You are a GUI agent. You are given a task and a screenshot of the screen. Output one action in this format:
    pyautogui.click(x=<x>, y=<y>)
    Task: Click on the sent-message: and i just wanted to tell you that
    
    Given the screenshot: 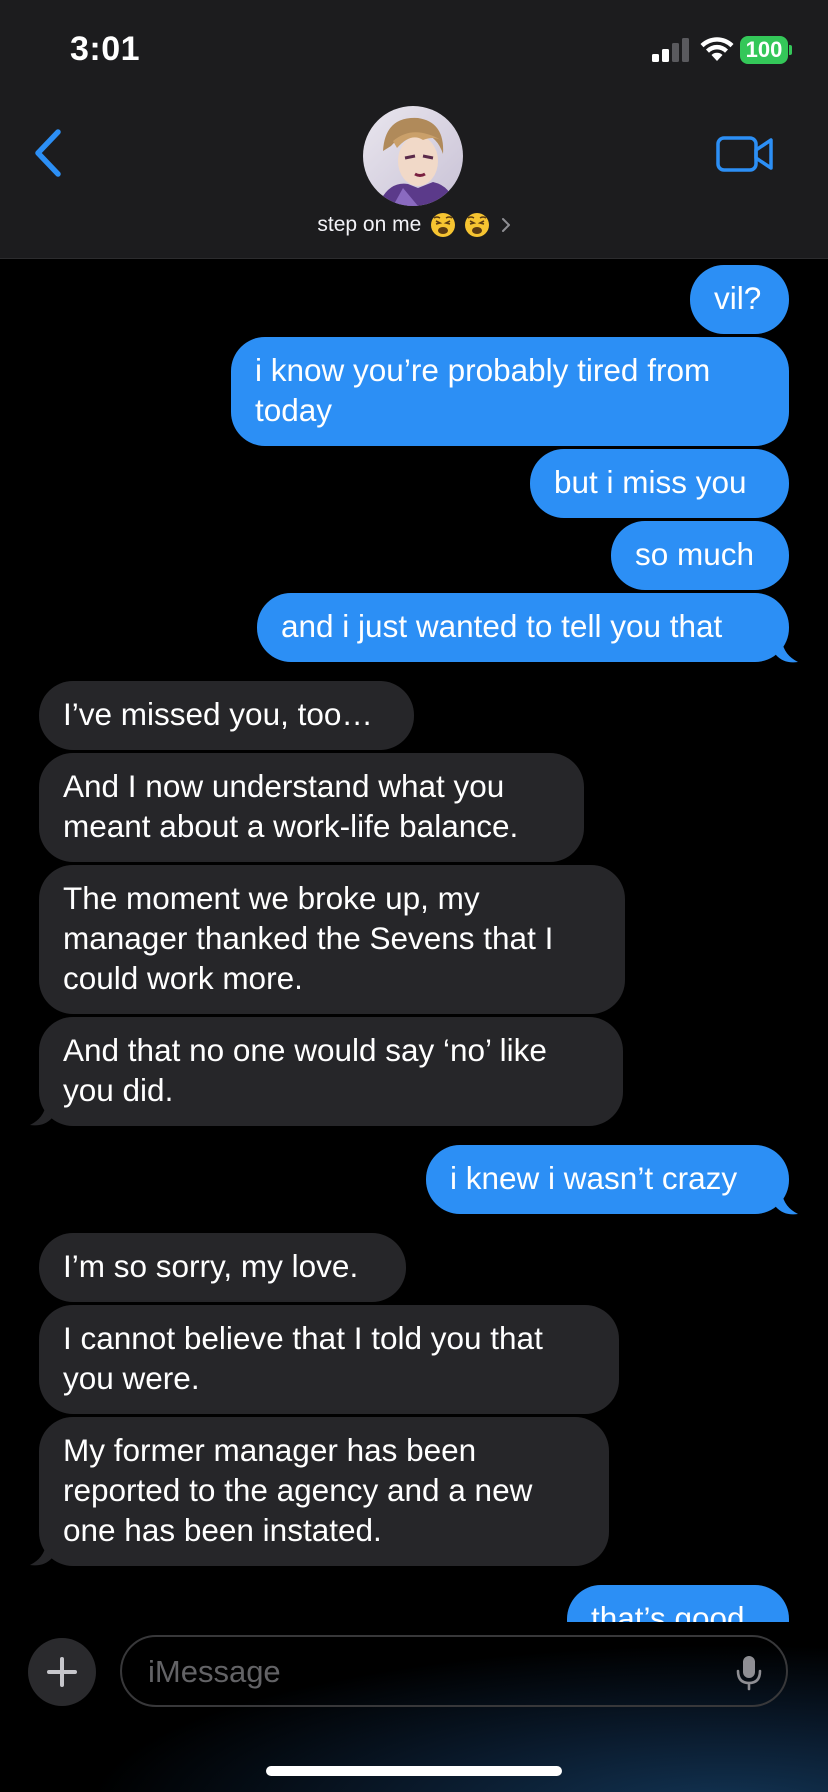 What is the action you would take?
    pyautogui.click(x=523, y=627)
    